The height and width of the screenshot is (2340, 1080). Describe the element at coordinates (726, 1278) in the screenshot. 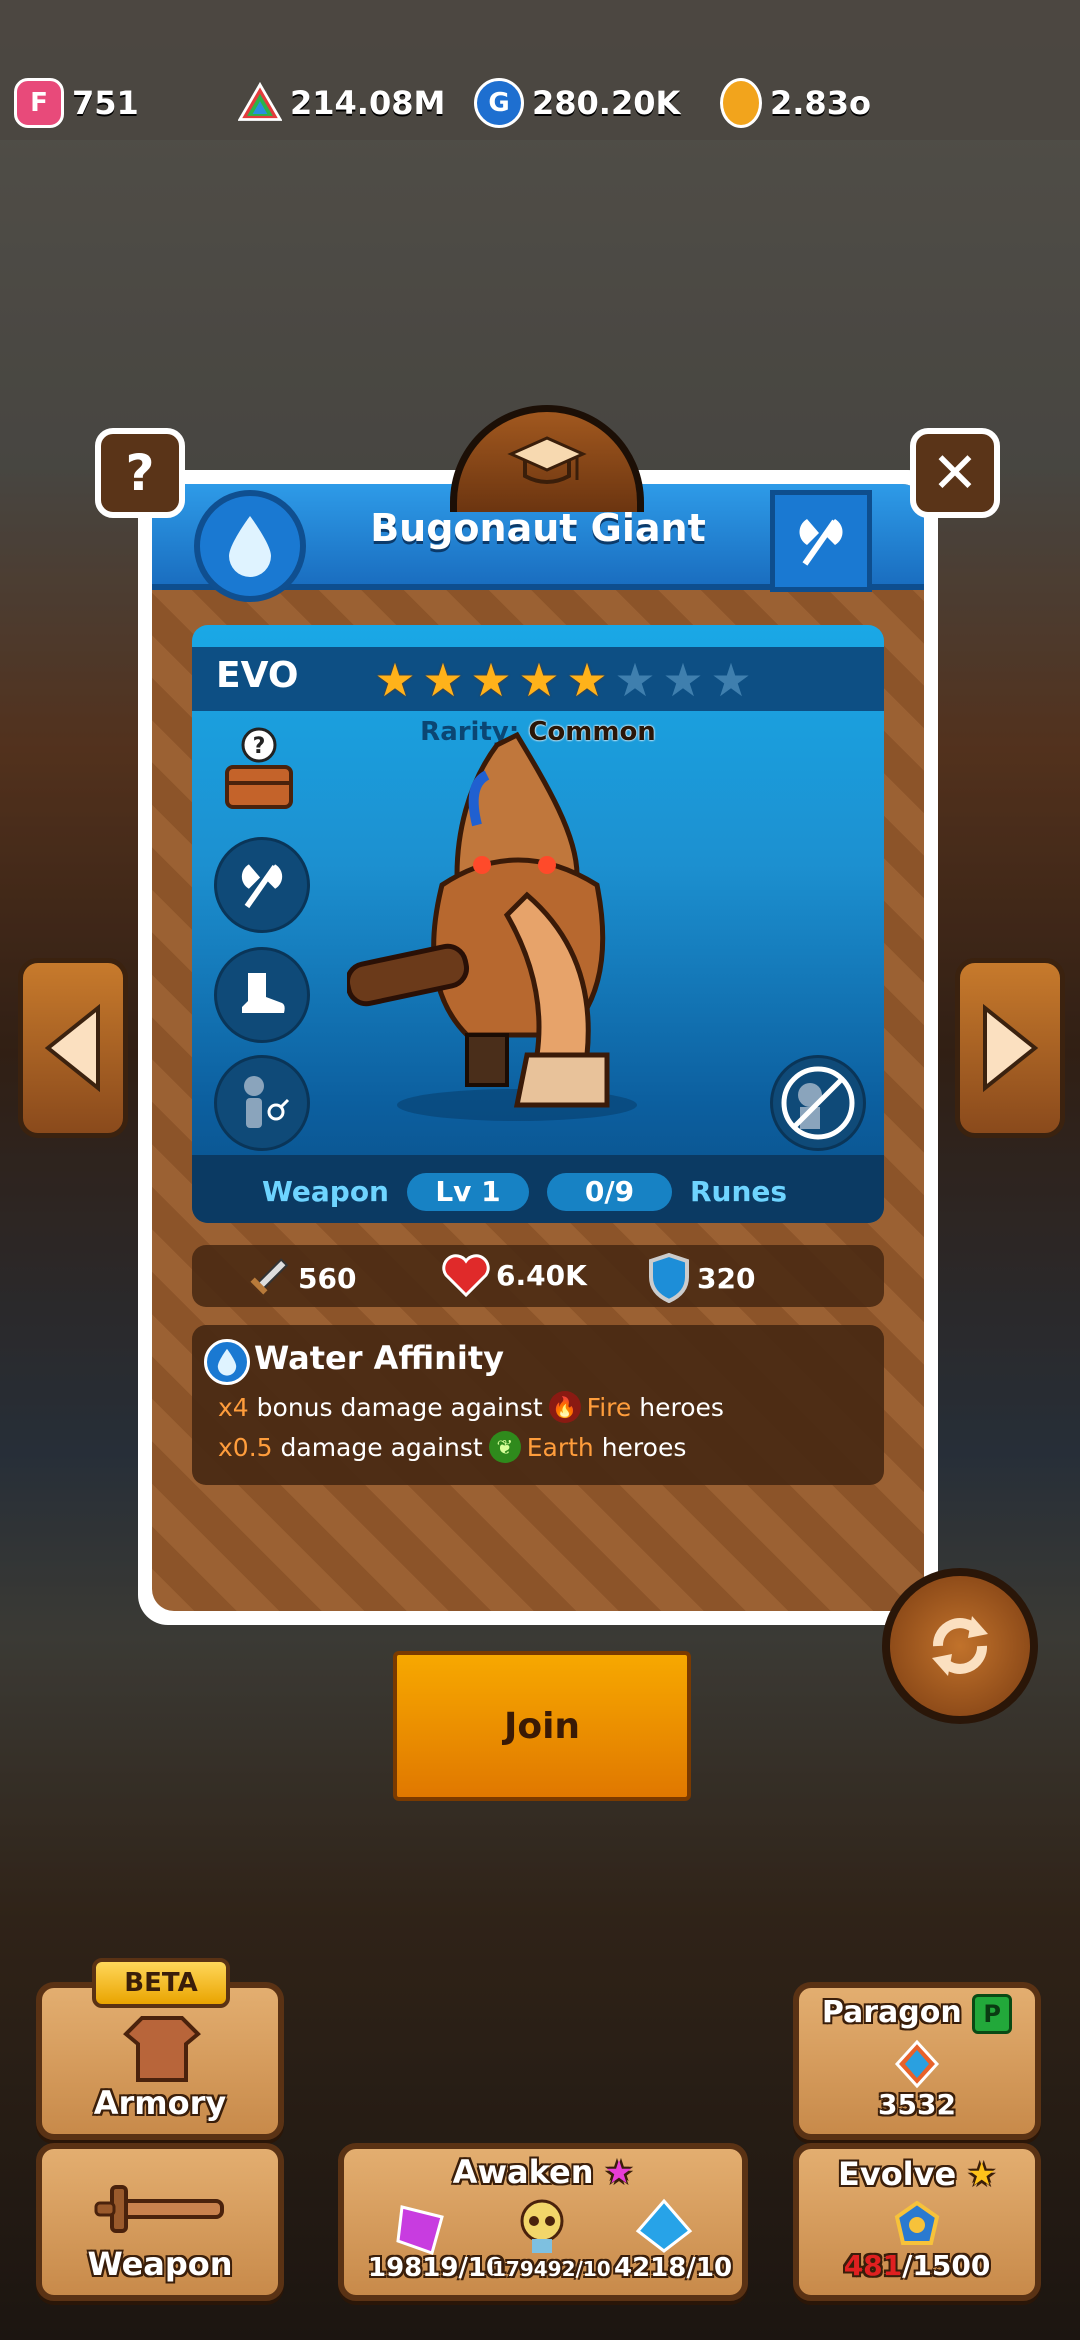

I see `defense-value: 320` at that location.